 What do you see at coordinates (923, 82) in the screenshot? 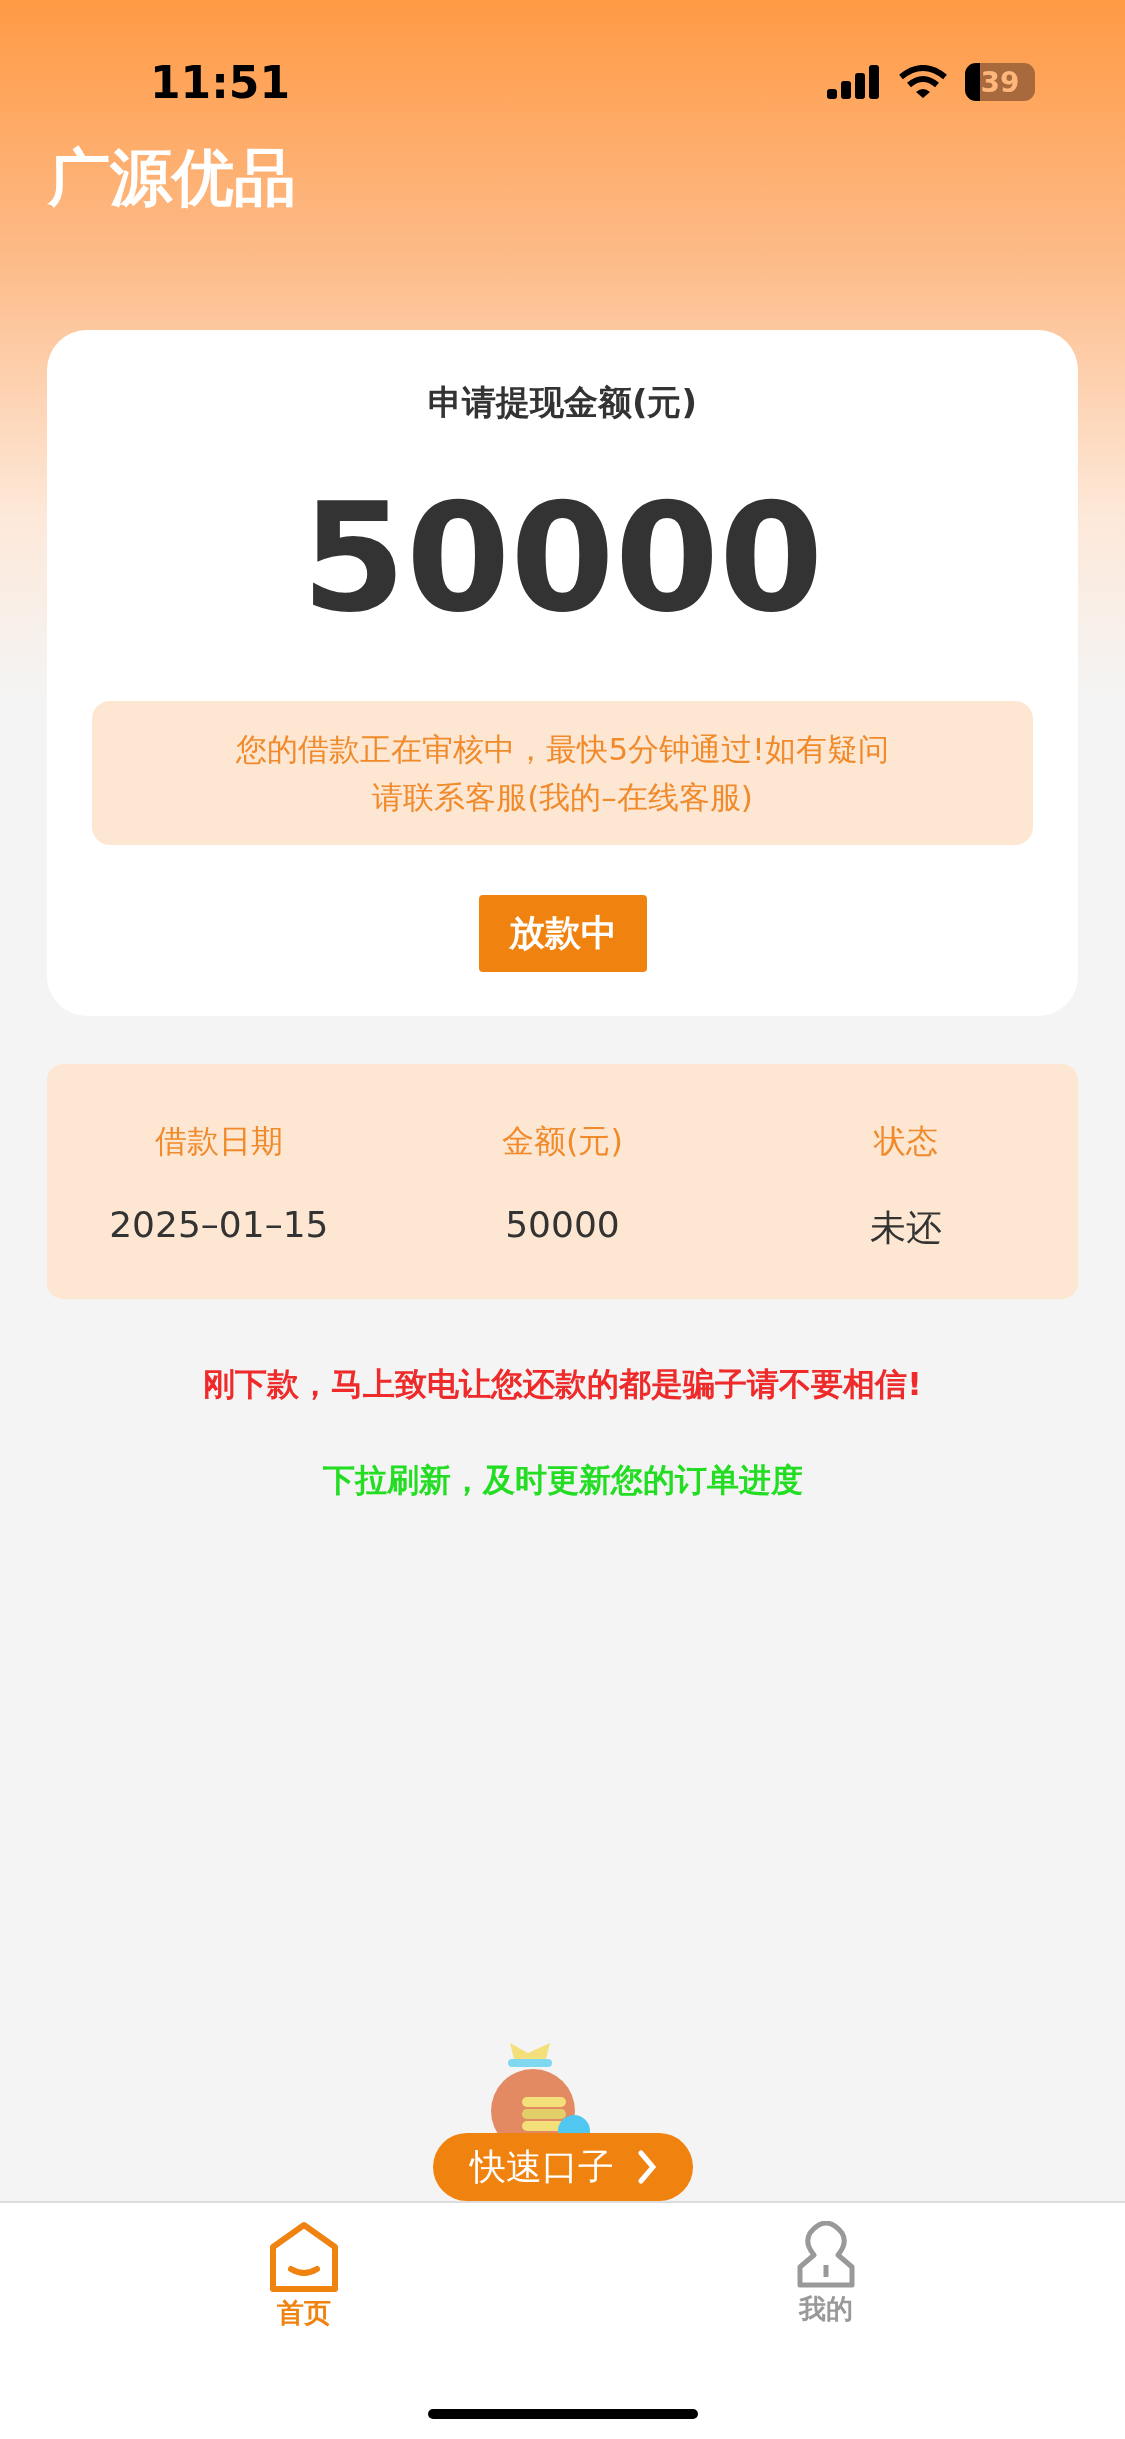
I see `wifi-icon` at bounding box center [923, 82].